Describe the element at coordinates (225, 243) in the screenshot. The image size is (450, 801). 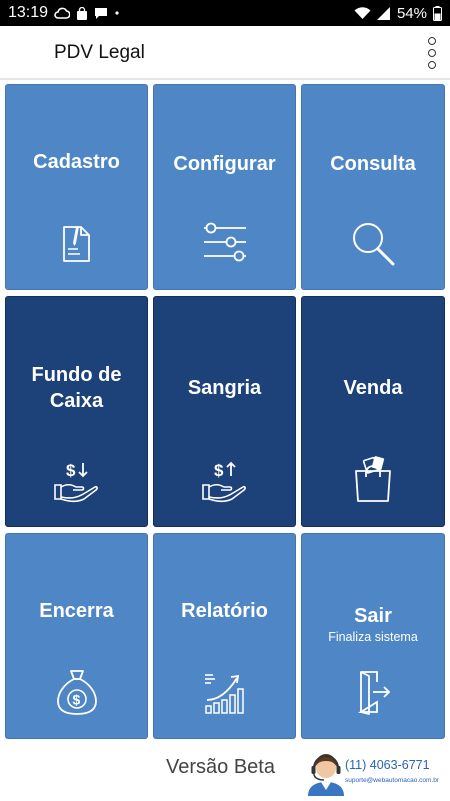
I see `sliders-icon` at that location.